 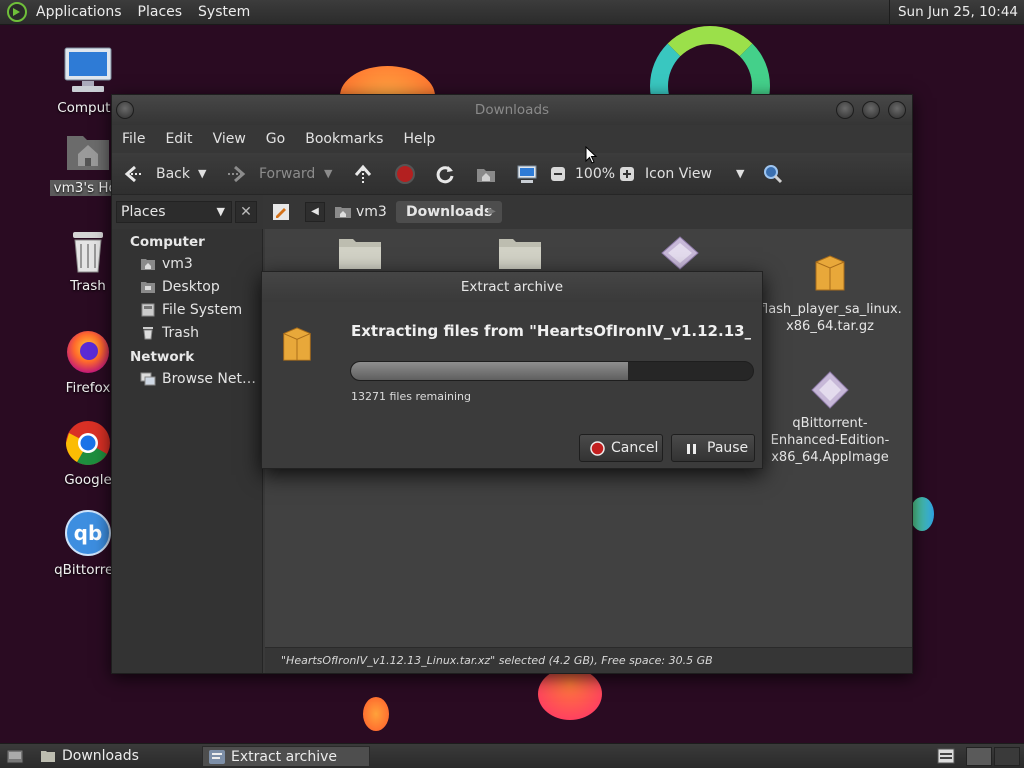 I want to click on menubar: File Edit View Go Bookmarks Help, so click(x=512, y=139).